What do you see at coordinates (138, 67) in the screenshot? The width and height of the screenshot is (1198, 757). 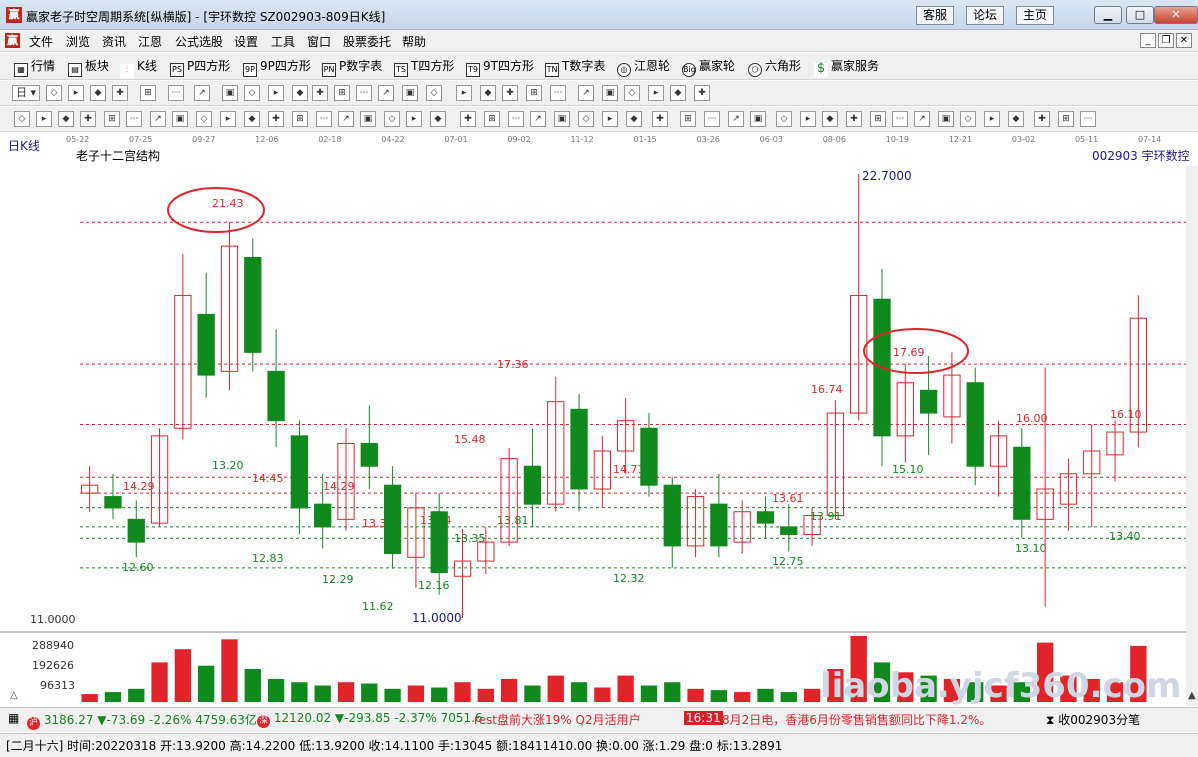 I see `kline-button: ⫶ K线` at bounding box center [138, 67].